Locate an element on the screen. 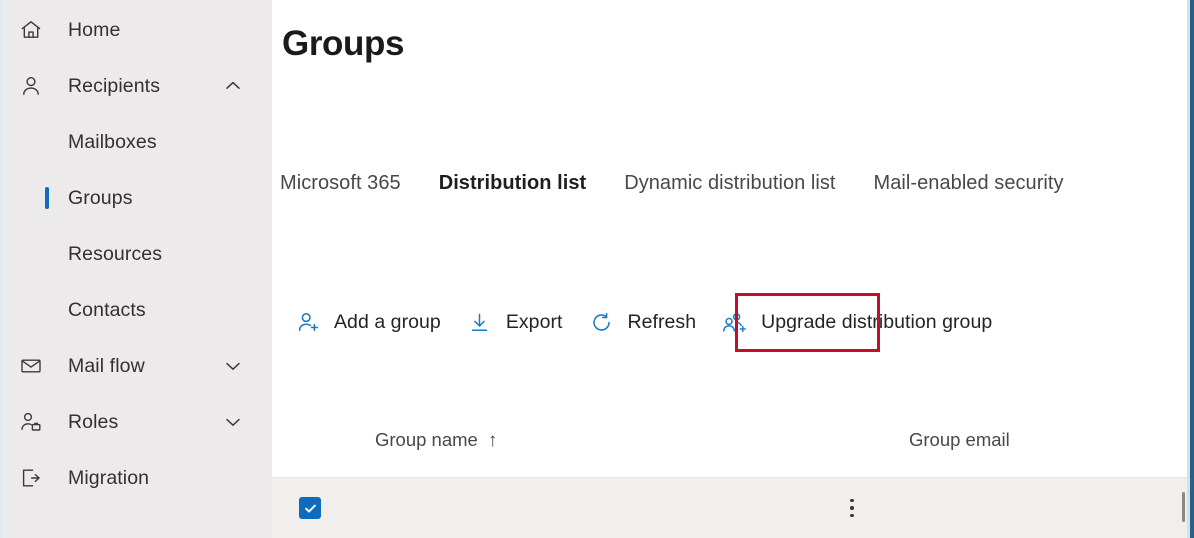 The width and height of the screenshot is (1194, 538). people-add-icon is located at coordinates (735, 322).